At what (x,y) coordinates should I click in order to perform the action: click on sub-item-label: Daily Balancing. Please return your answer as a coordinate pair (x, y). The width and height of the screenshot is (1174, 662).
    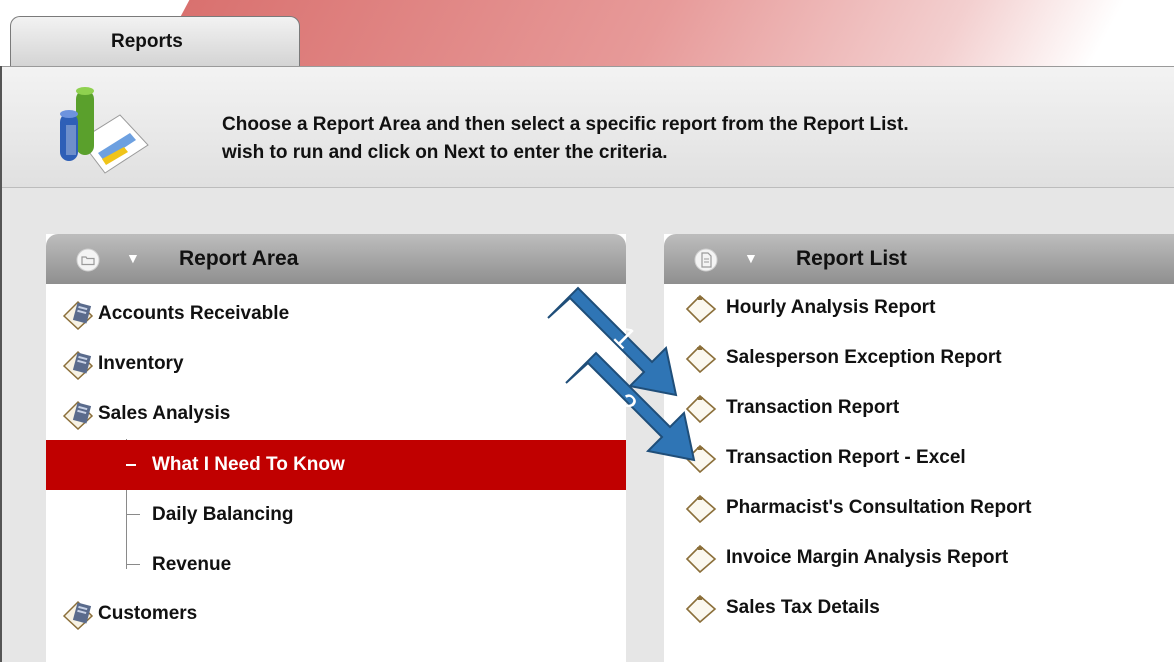
    Looking at the image, I should click on (223, 514).